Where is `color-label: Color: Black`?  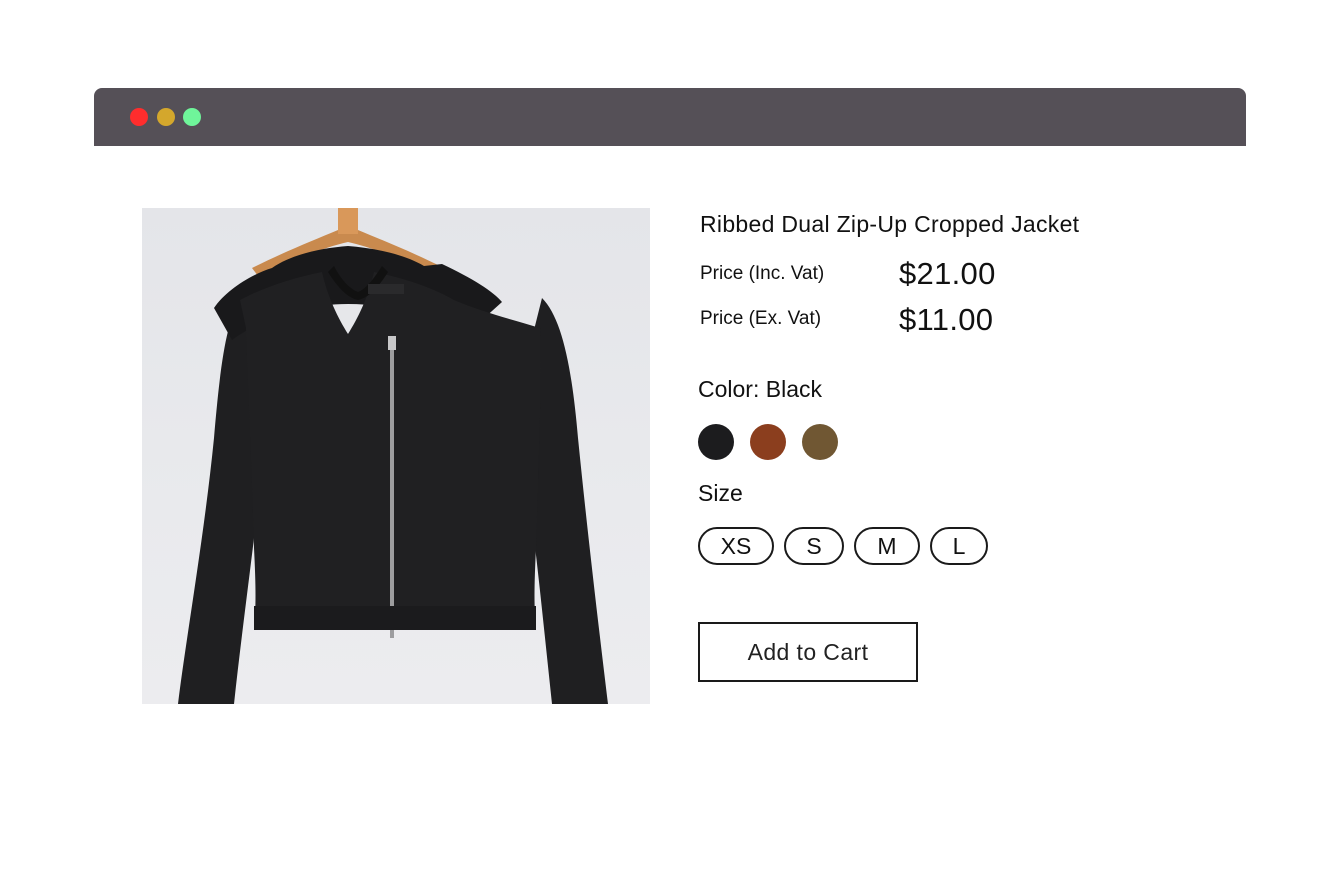
color-label: Color: Black is located at coordinates (760, 389).